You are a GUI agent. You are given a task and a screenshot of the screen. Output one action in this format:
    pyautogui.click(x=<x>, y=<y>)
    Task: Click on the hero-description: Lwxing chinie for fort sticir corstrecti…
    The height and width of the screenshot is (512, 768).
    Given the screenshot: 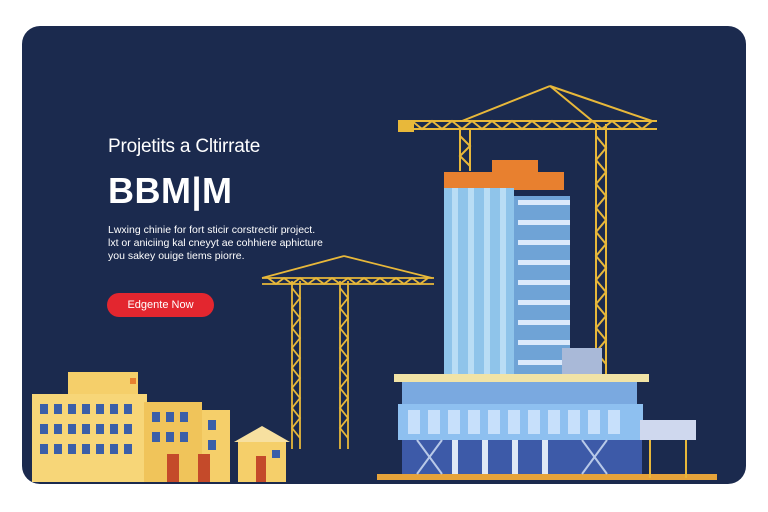 What is the action you would take?
    pyautogui.click(x=233, y=243)
    